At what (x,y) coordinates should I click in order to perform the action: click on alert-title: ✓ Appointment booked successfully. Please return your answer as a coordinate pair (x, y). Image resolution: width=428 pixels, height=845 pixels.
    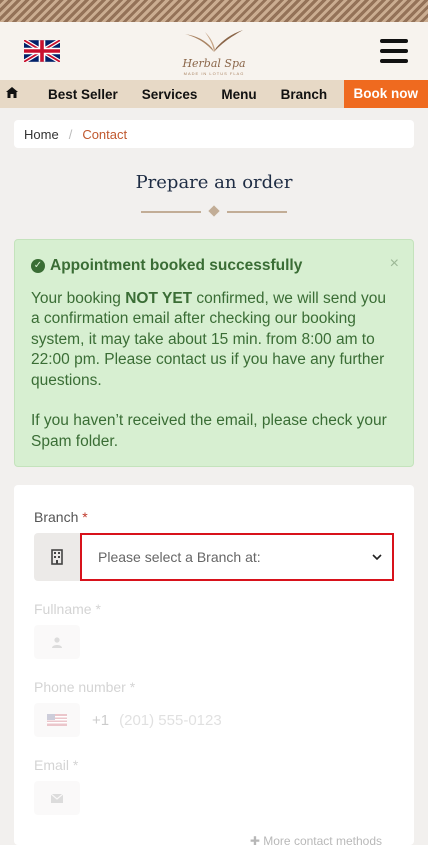
    Looking at the image, I should click on (214, 266).